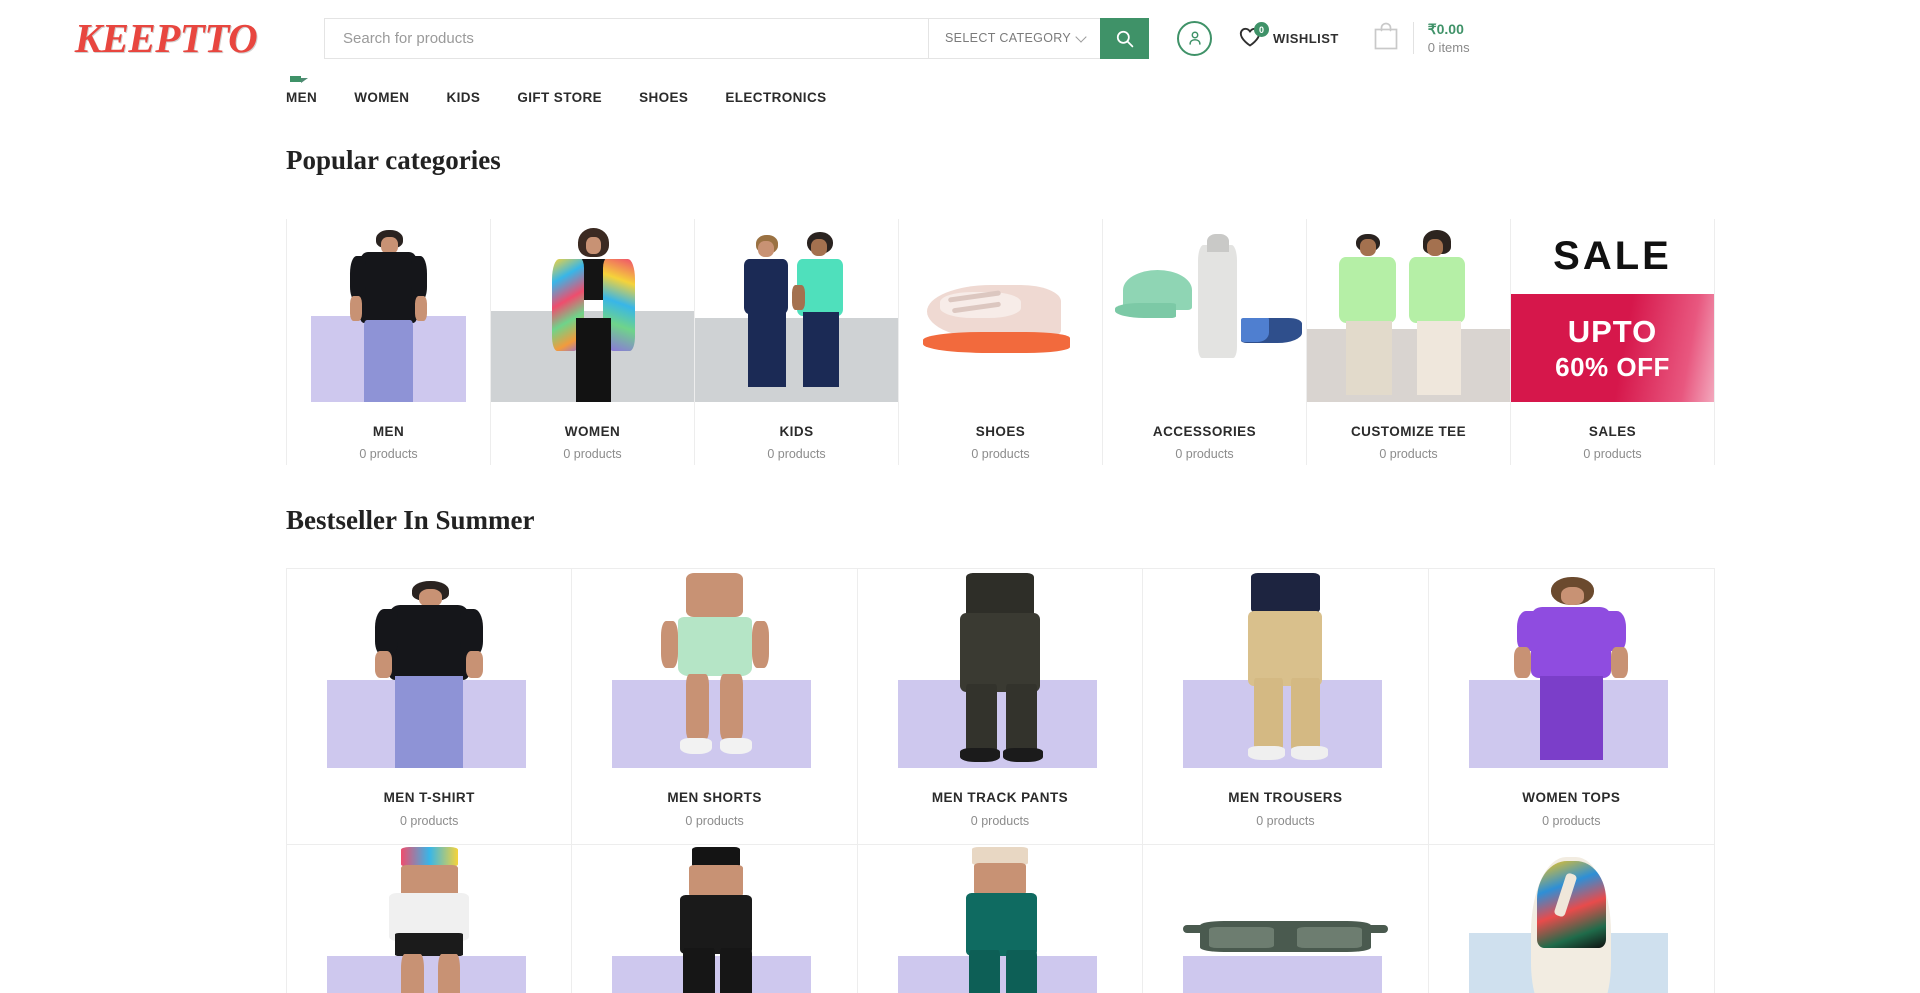 This screenshot has width=1920, height=993. Describe the element at coordinates (166, 38) in the screenshot. I see `site-logo: KEEPTTO` at that location.